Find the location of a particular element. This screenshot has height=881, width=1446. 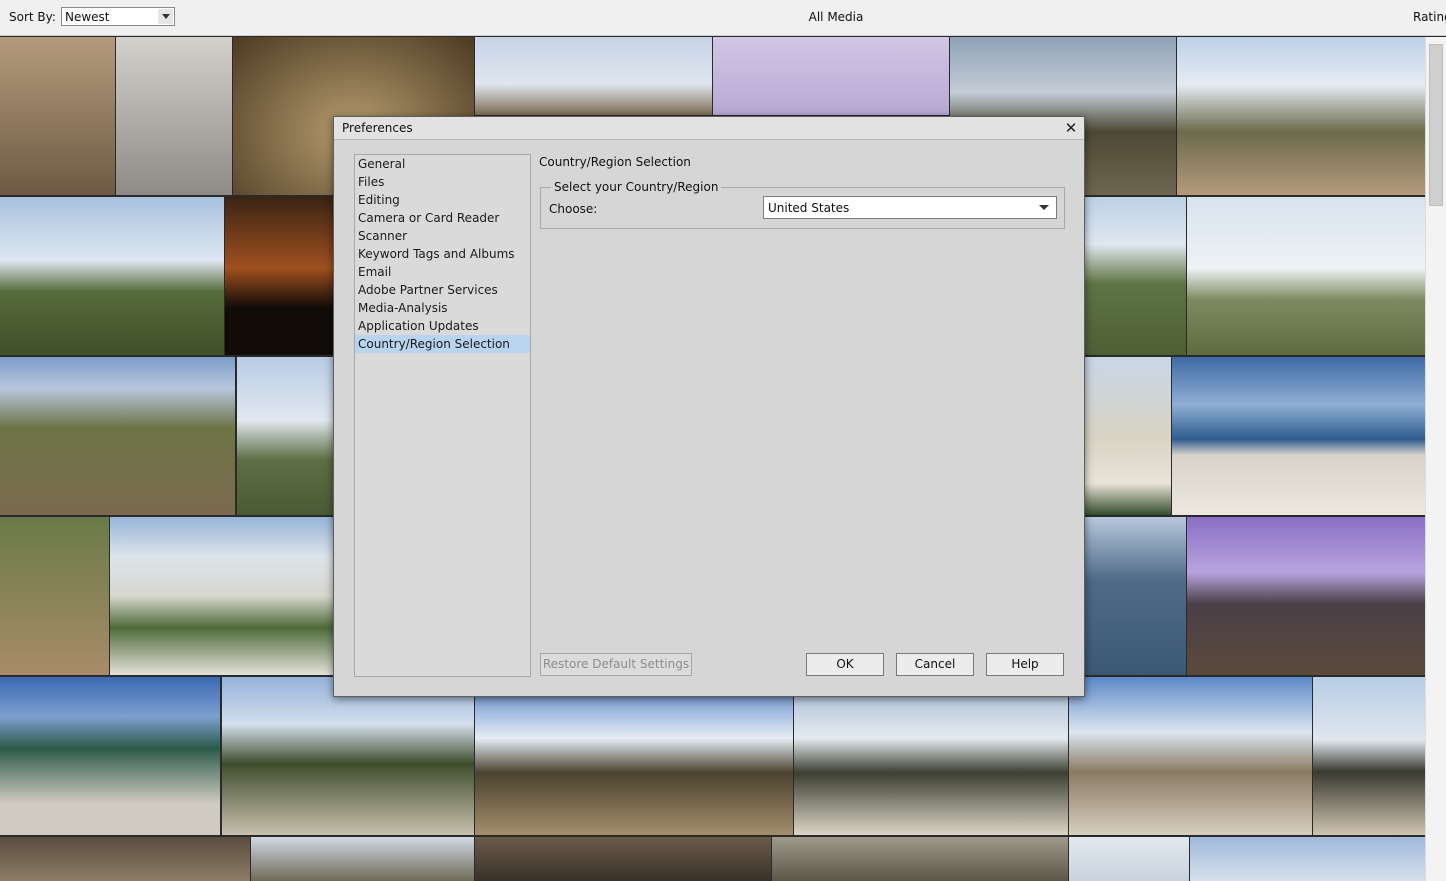

country-value: United States is located at coordinates (809, 208).